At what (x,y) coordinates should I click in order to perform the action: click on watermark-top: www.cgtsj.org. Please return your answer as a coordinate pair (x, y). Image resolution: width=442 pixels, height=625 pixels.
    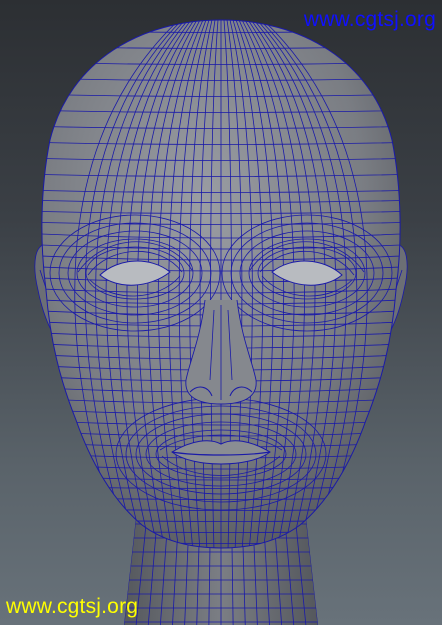
    Looking at the image, I should click on (369, 19).